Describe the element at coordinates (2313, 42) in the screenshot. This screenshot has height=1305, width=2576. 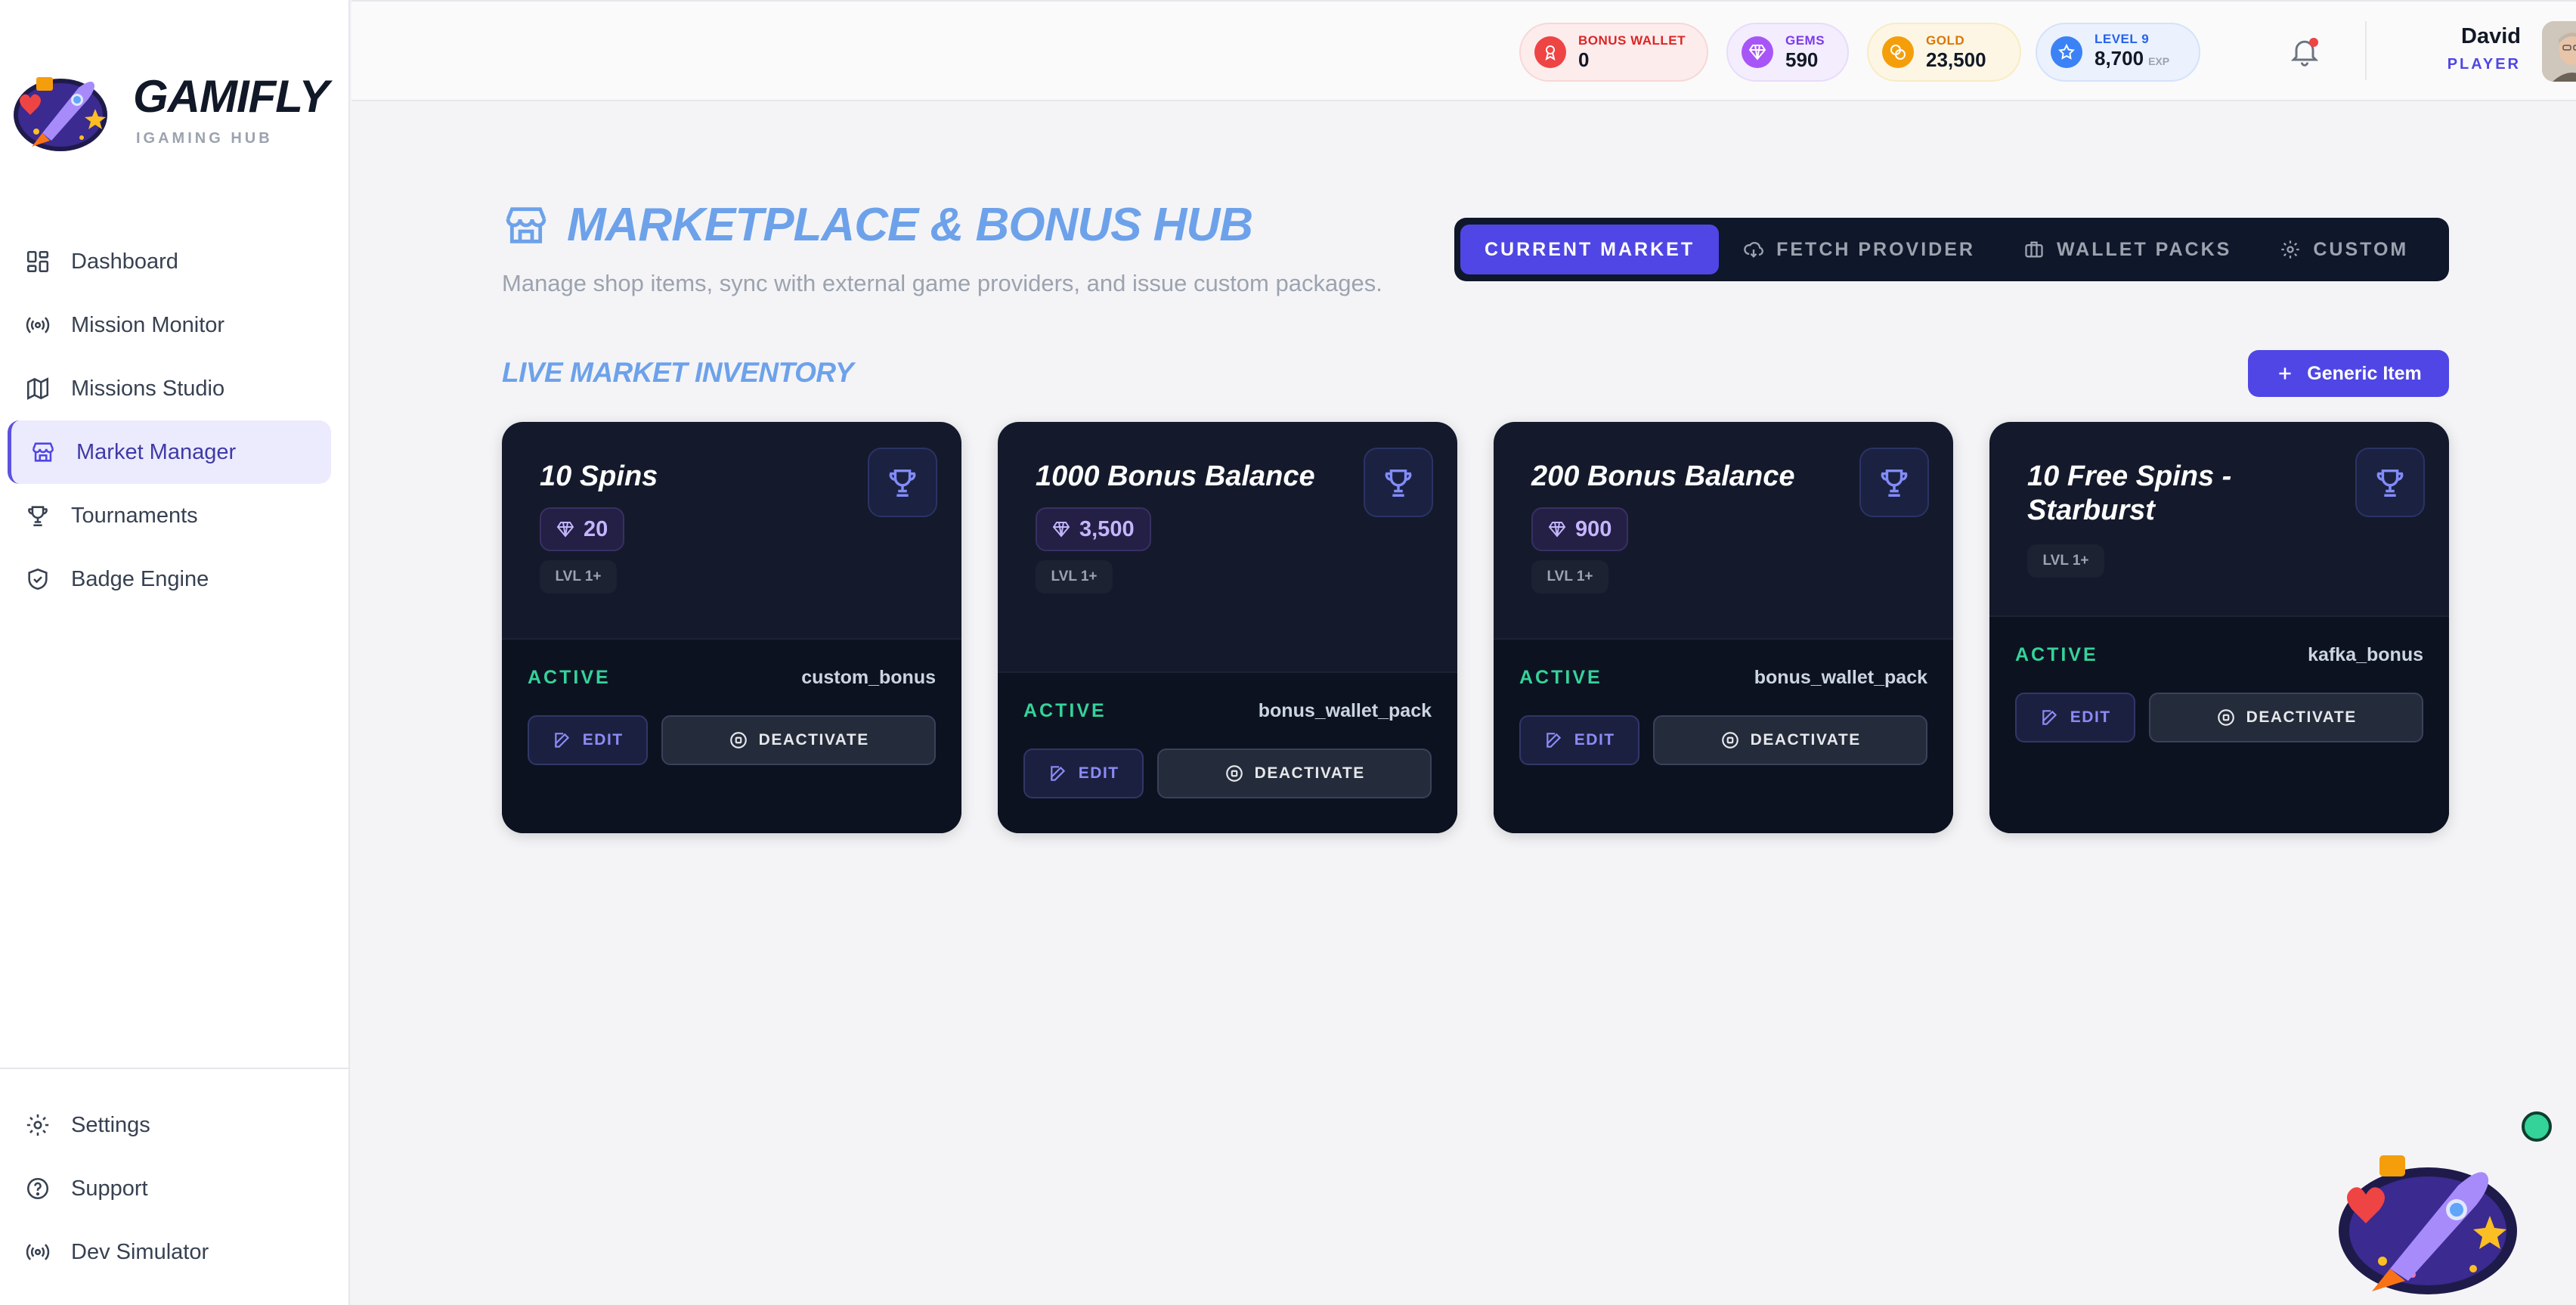
I see `notification-dot` at that location.